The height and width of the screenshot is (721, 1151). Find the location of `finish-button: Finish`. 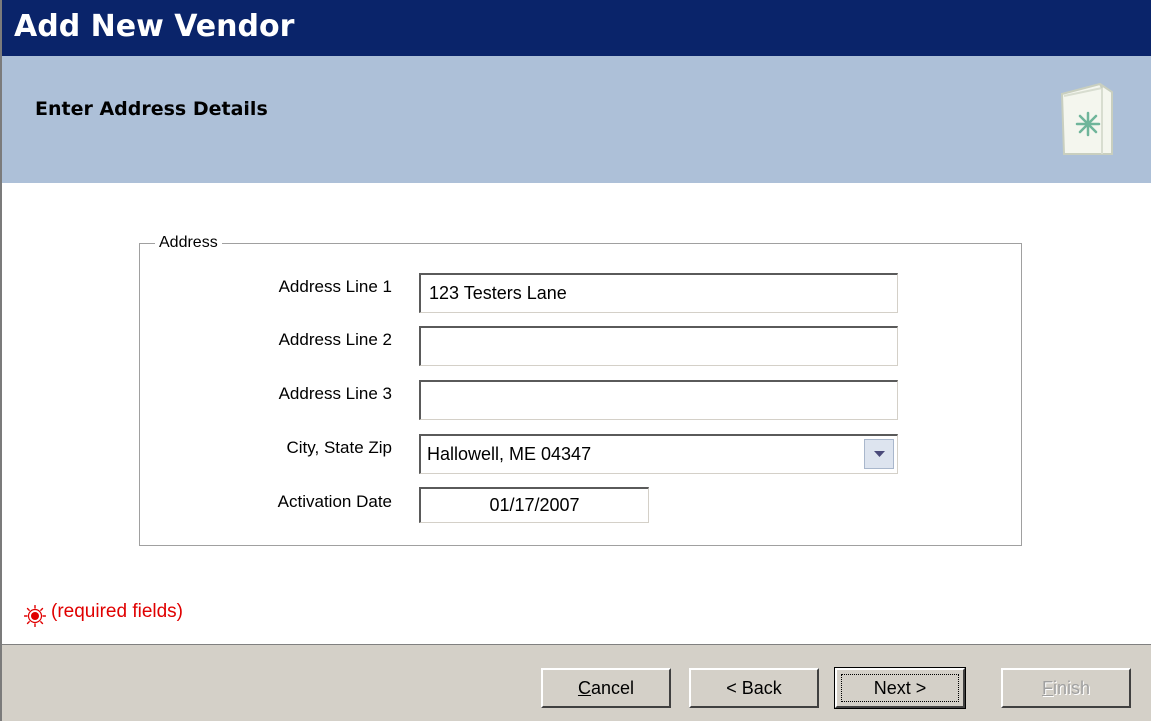

finish-button: Finish is located at coordinates (1066, 688).